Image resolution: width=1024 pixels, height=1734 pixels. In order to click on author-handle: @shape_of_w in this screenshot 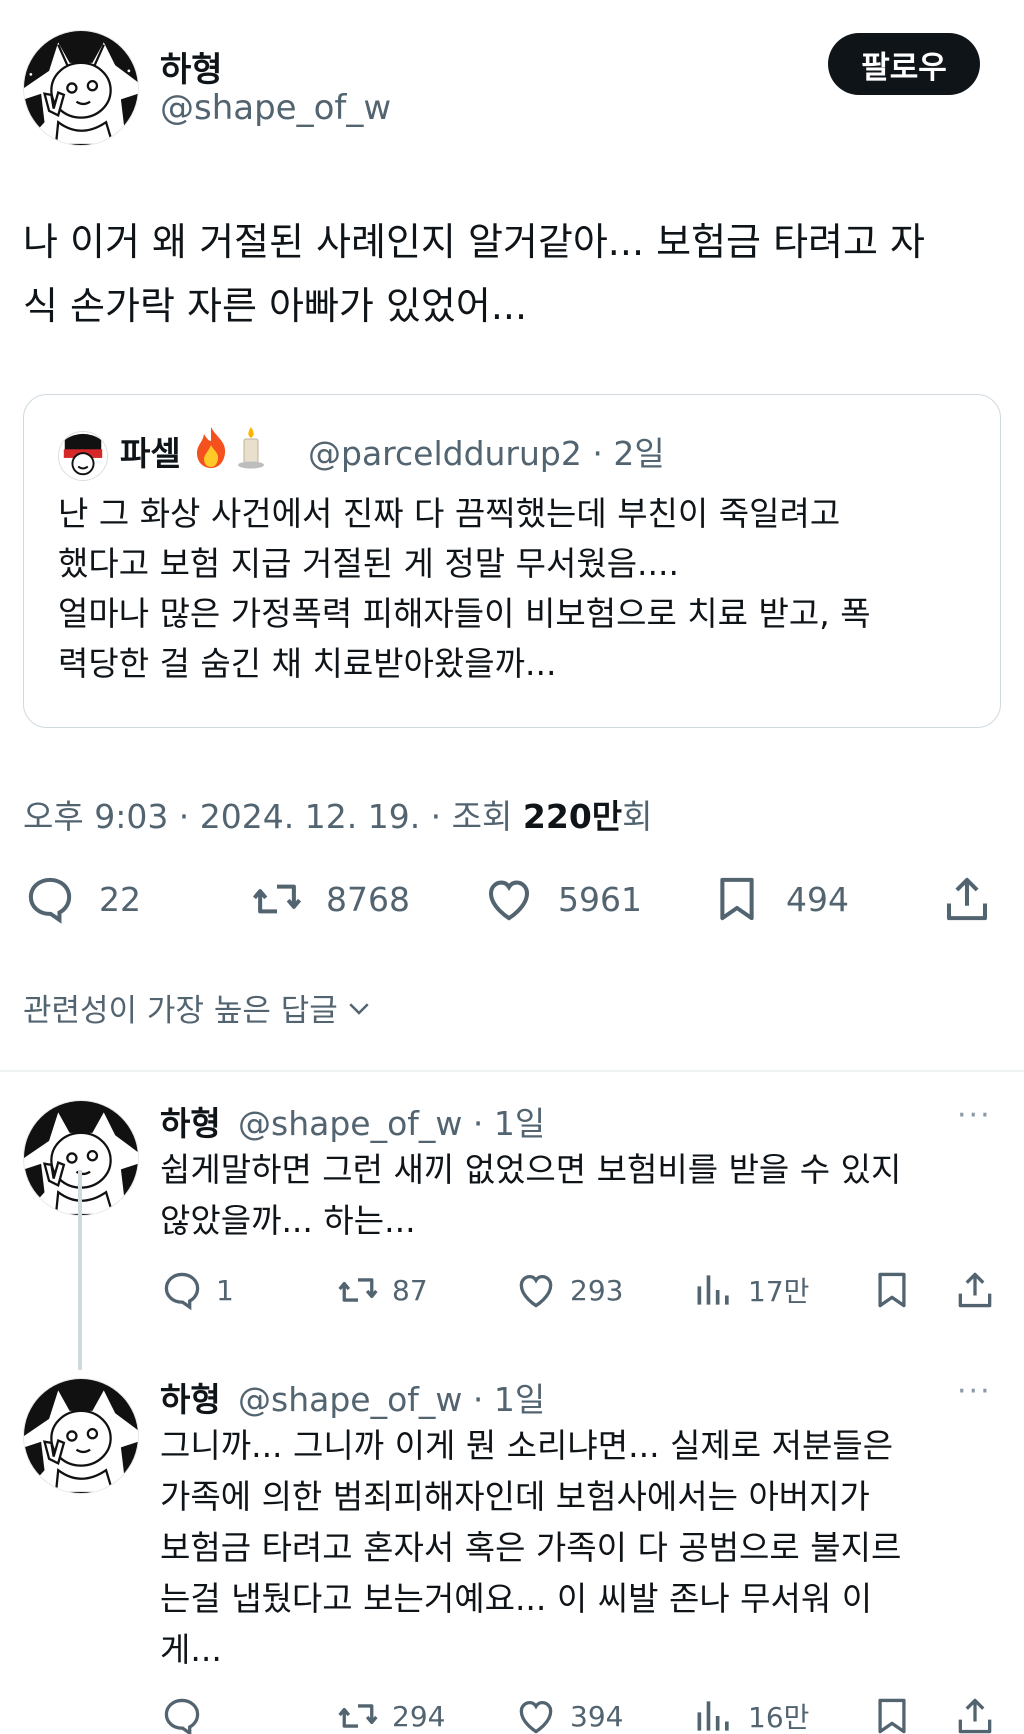, I will do `click(275, 108)`.